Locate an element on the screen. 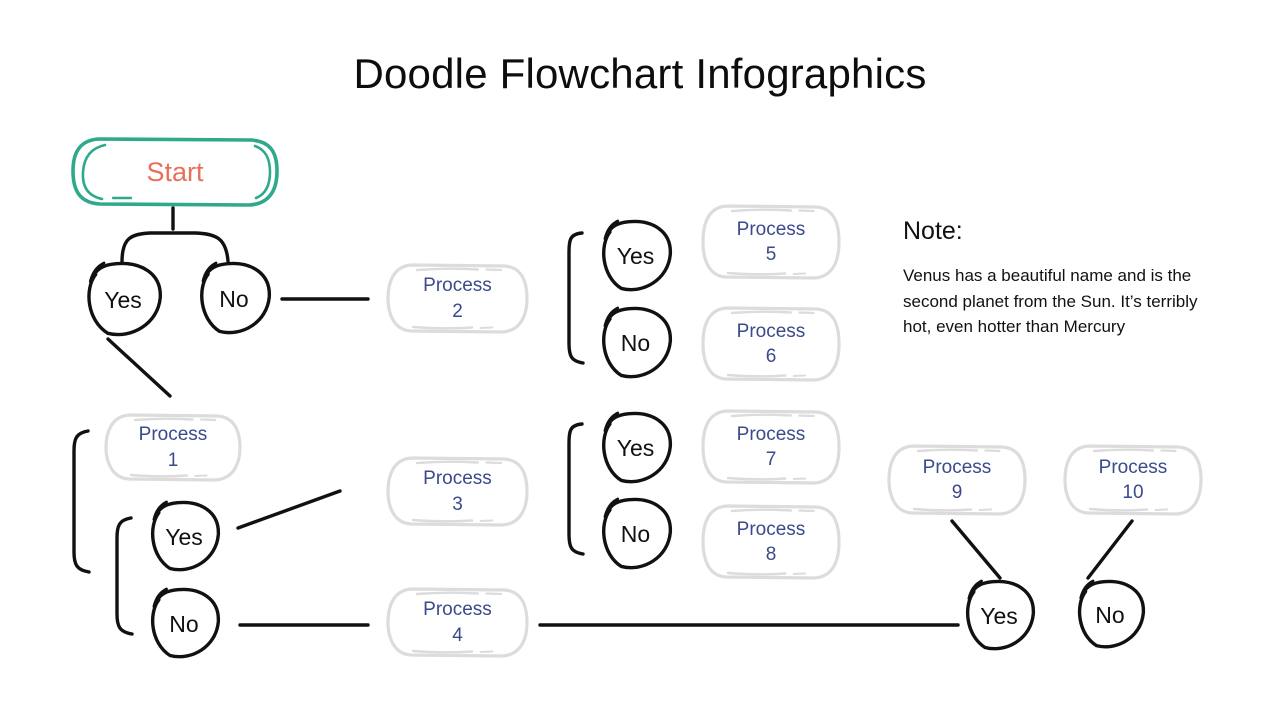  process-label: Process 3 is located at coordinates (457, 491).